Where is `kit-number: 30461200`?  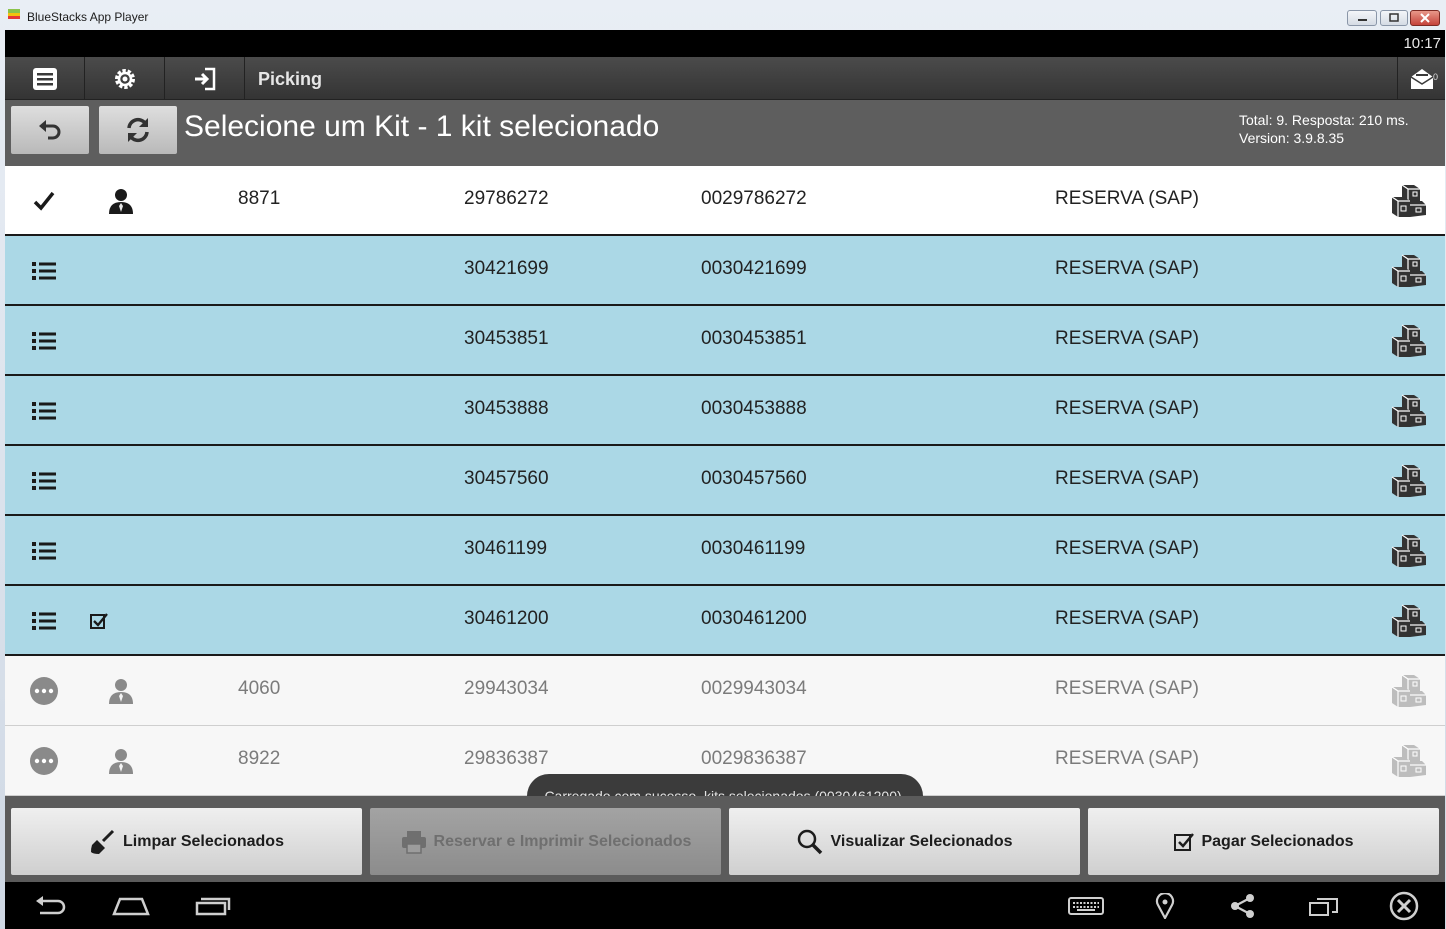 kit-number: 30461200 is located at coordinates (506, 618).